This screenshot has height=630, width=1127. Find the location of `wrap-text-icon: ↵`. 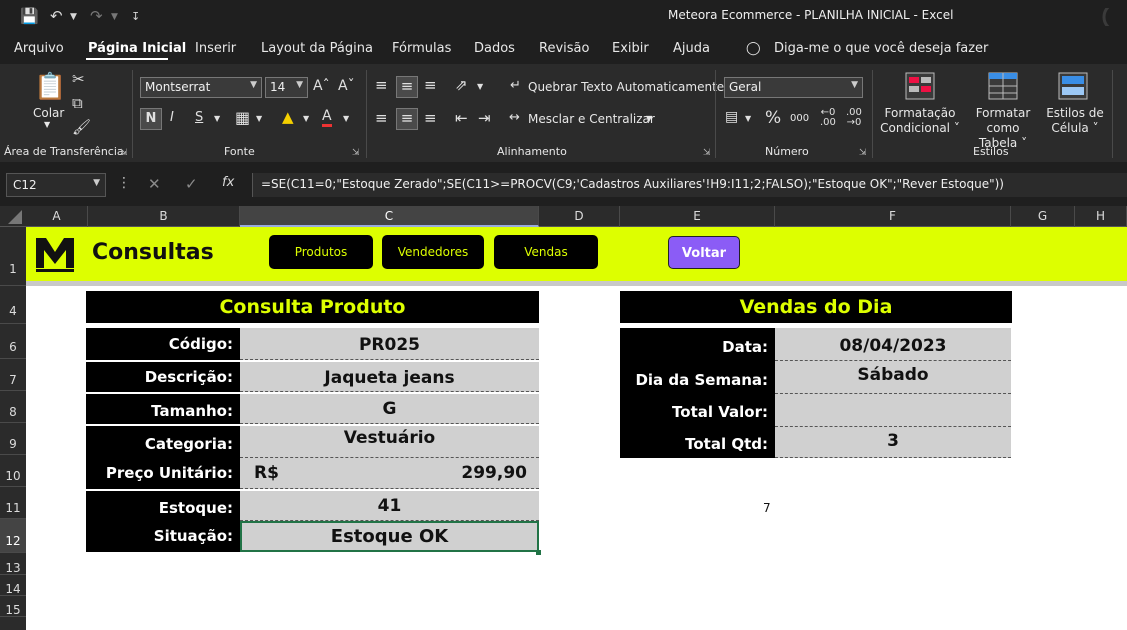

wrap-text-icon: ↵ is located at coordinates (515, 85).